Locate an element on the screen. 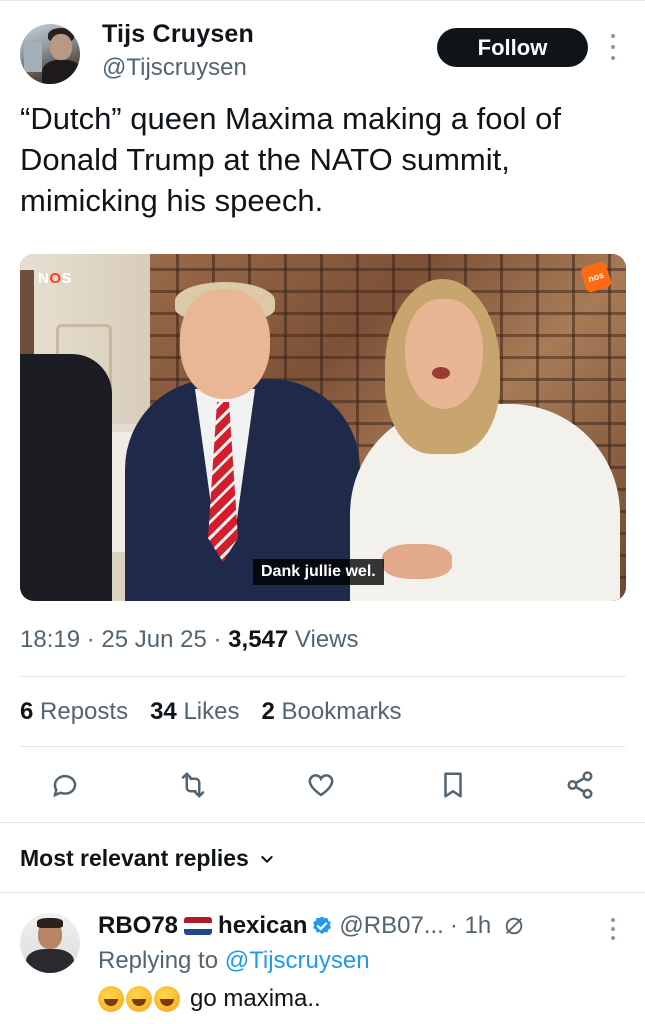  like-icon is located at coordinates (321, 785).